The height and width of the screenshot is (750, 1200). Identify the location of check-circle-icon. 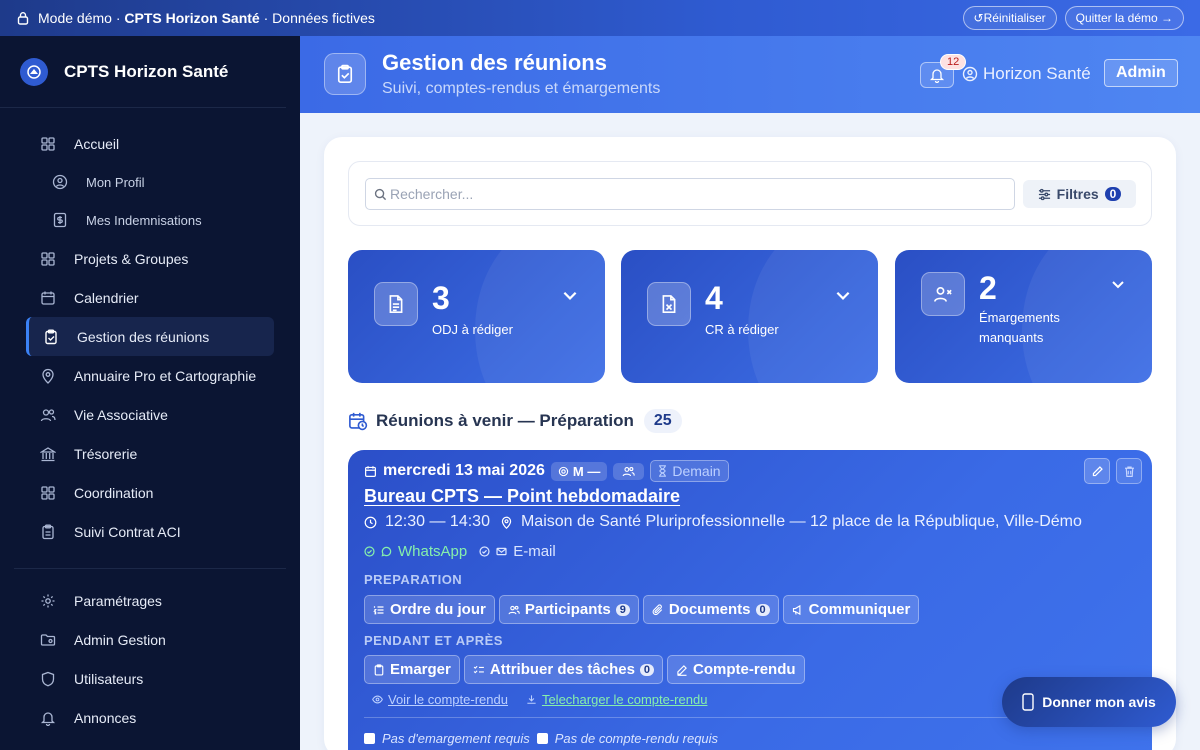
(484, 551).